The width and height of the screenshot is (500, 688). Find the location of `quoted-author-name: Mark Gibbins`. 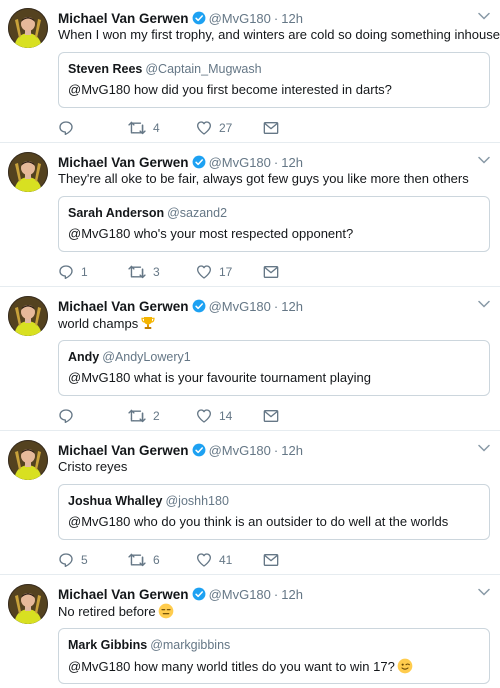

quoted-author-name: Mark Gibbins is located at coordinates (107, 645).